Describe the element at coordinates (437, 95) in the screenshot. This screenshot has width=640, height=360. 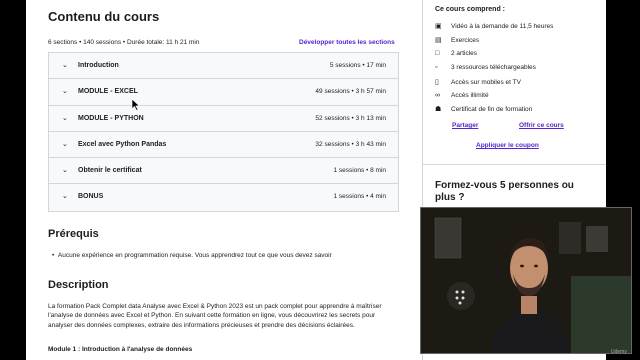
I see `infinity-icon: ∞` at that location.